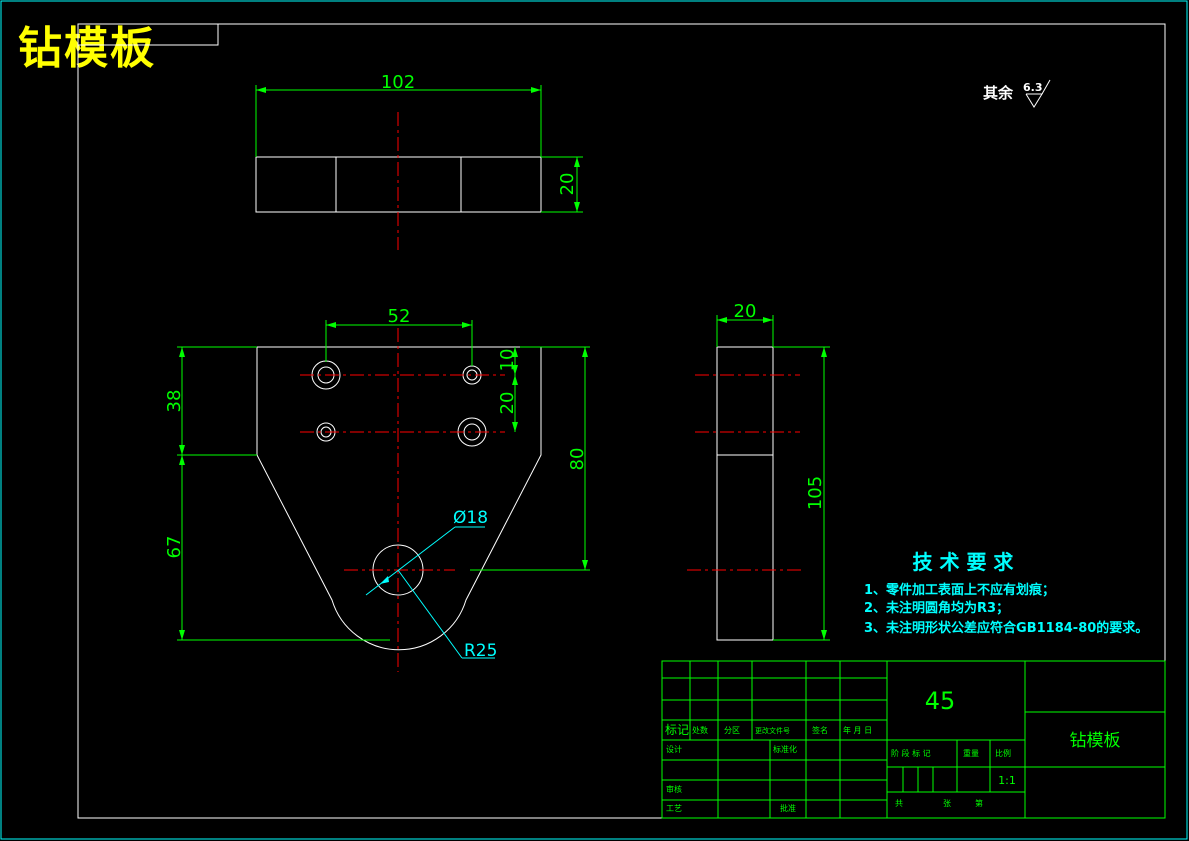 This screenshot has height=841, width=1189. What do you see at coordinates (1095, 741) in the screenshot?
I see `part-name: 钻模板` at bounding box center [1095, 741].